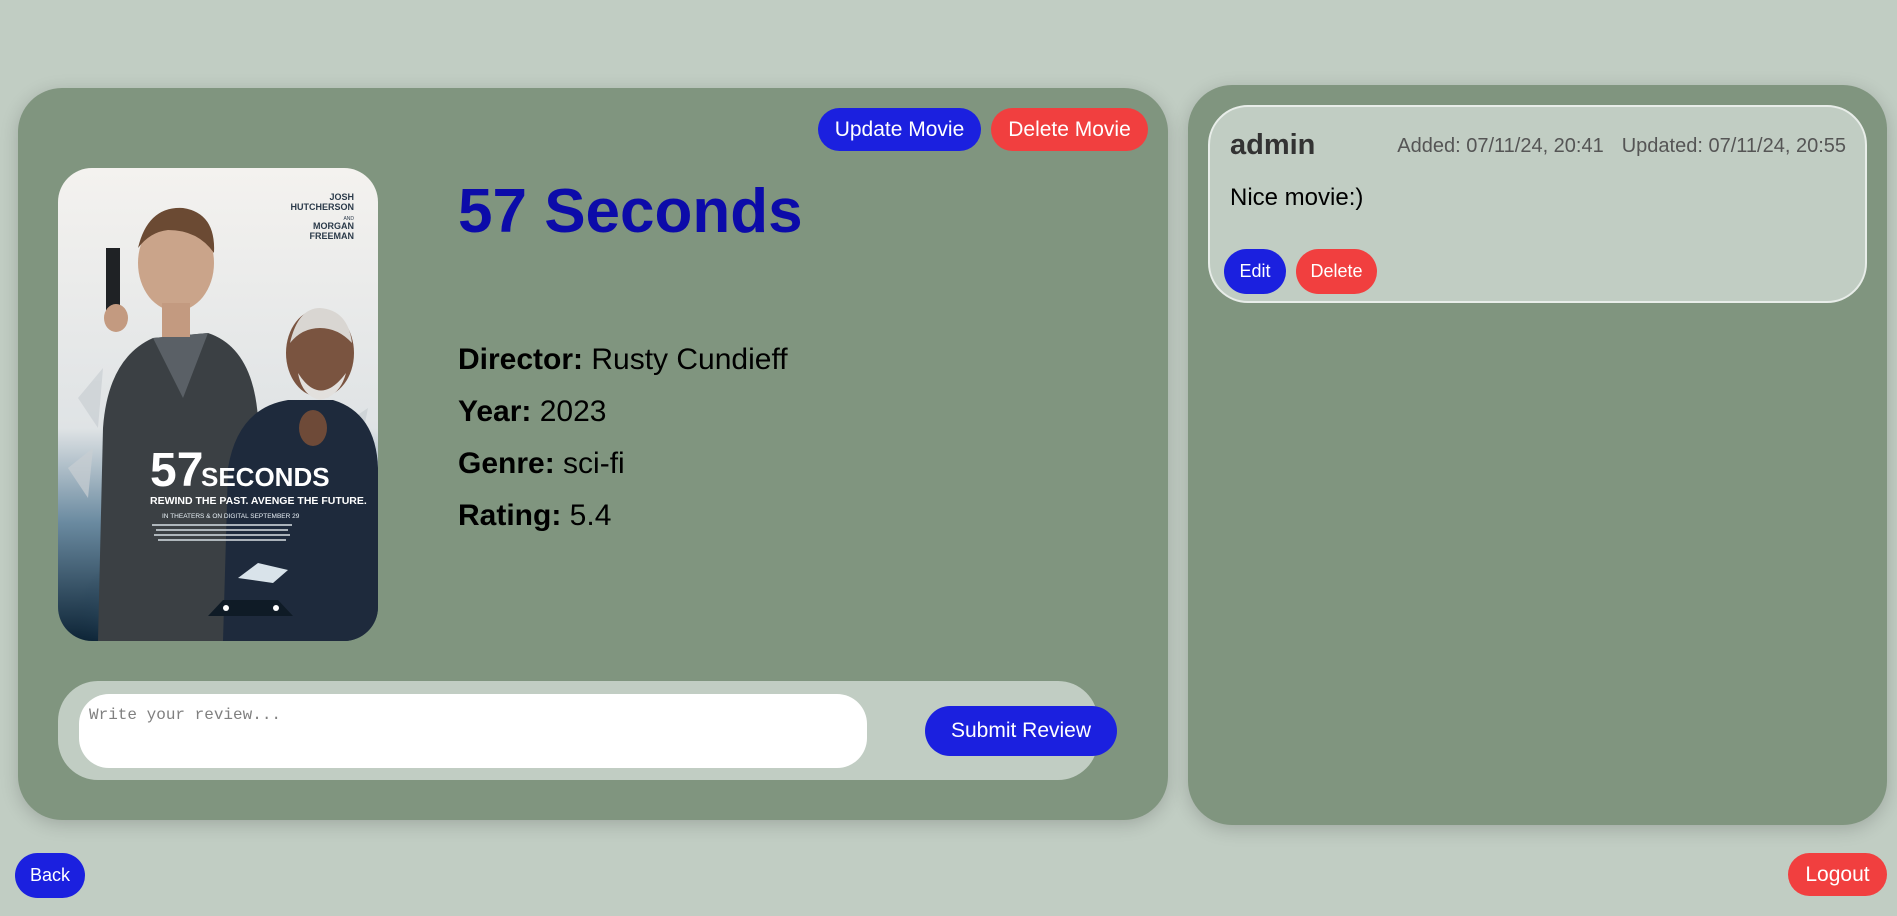 Image resolution: width=1897 pixels, height=916 pixels. What do you see at coordinates (510, 515) in the screenshot?
I see `detail-label: Rating:` at bounding box center [510, 515].